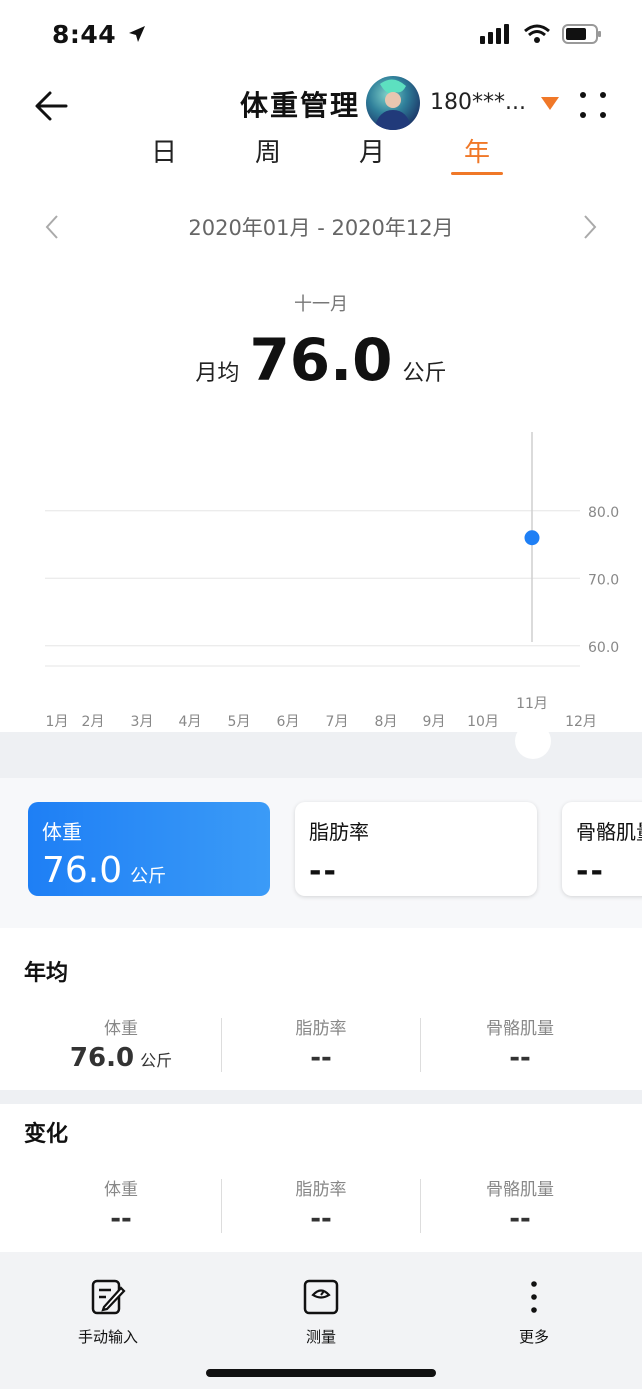 The height and width of the screenshot is (1389, 642). What do you see at coordinates (483, 722) in the screenshot?
I see `x-tick-label: 10月` at bounding box center [483, 722].